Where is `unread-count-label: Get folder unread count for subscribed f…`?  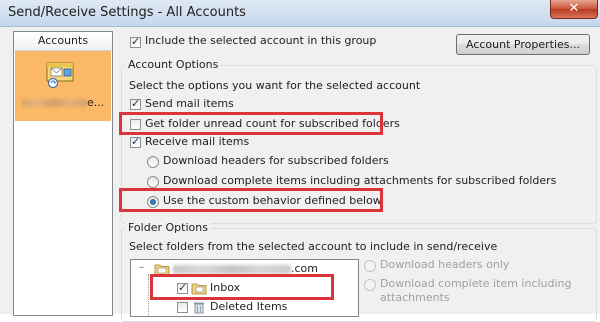
unread-count-label: Get folder unread count for subscribed f… is located at coordinates (272, 123).